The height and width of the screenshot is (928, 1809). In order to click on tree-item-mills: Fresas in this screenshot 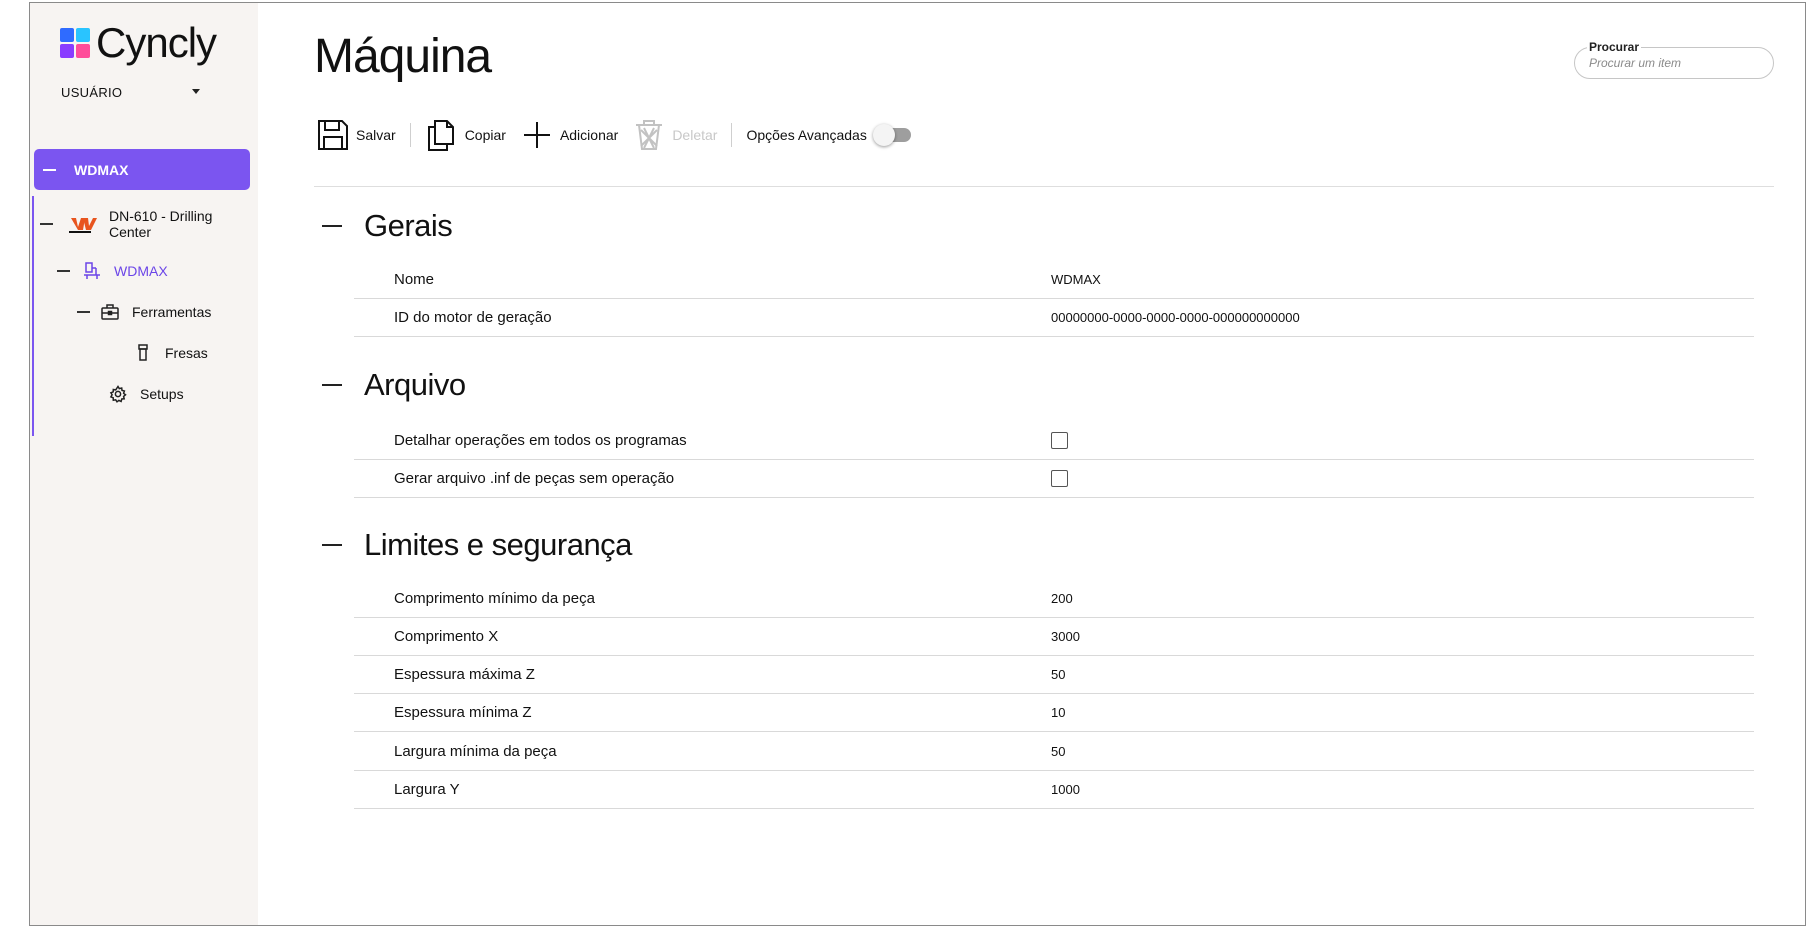, I will do `click(170, 353)`.